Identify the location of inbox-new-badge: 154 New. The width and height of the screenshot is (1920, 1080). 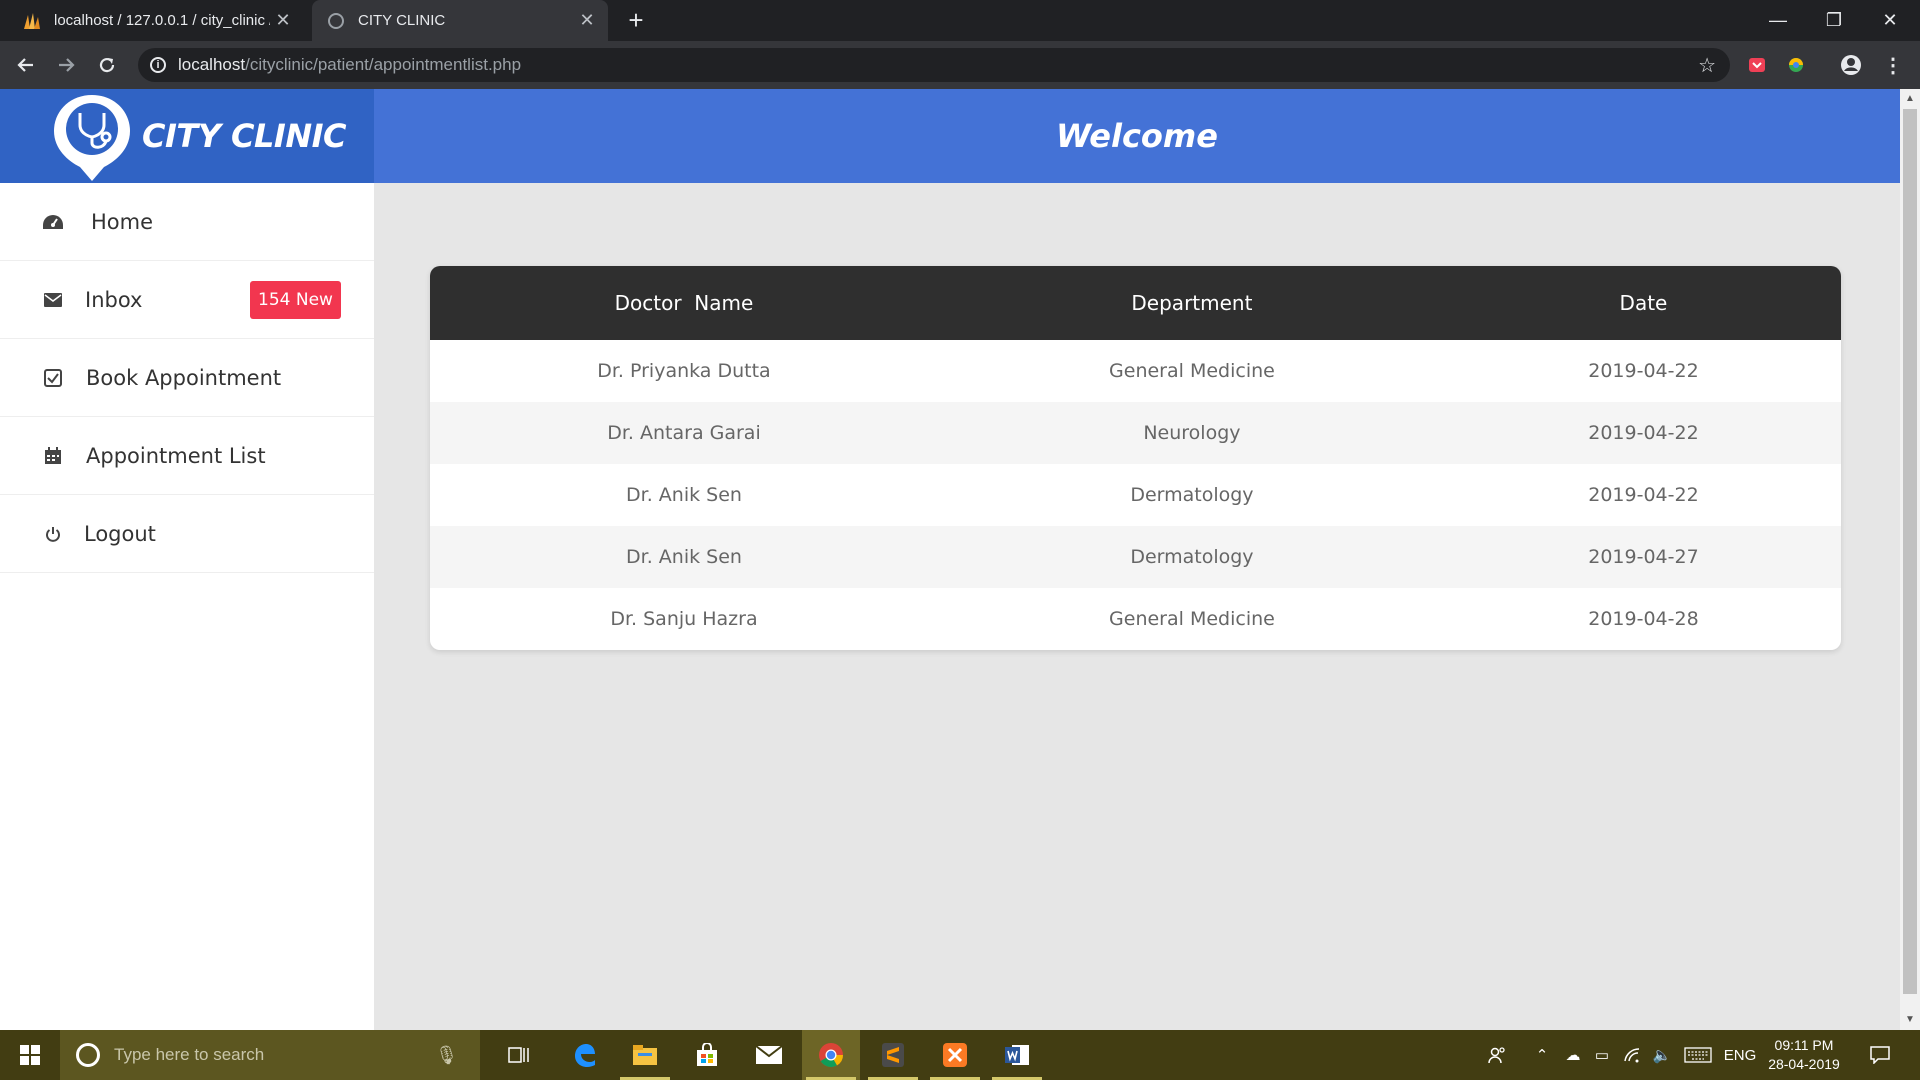
(295, 300).